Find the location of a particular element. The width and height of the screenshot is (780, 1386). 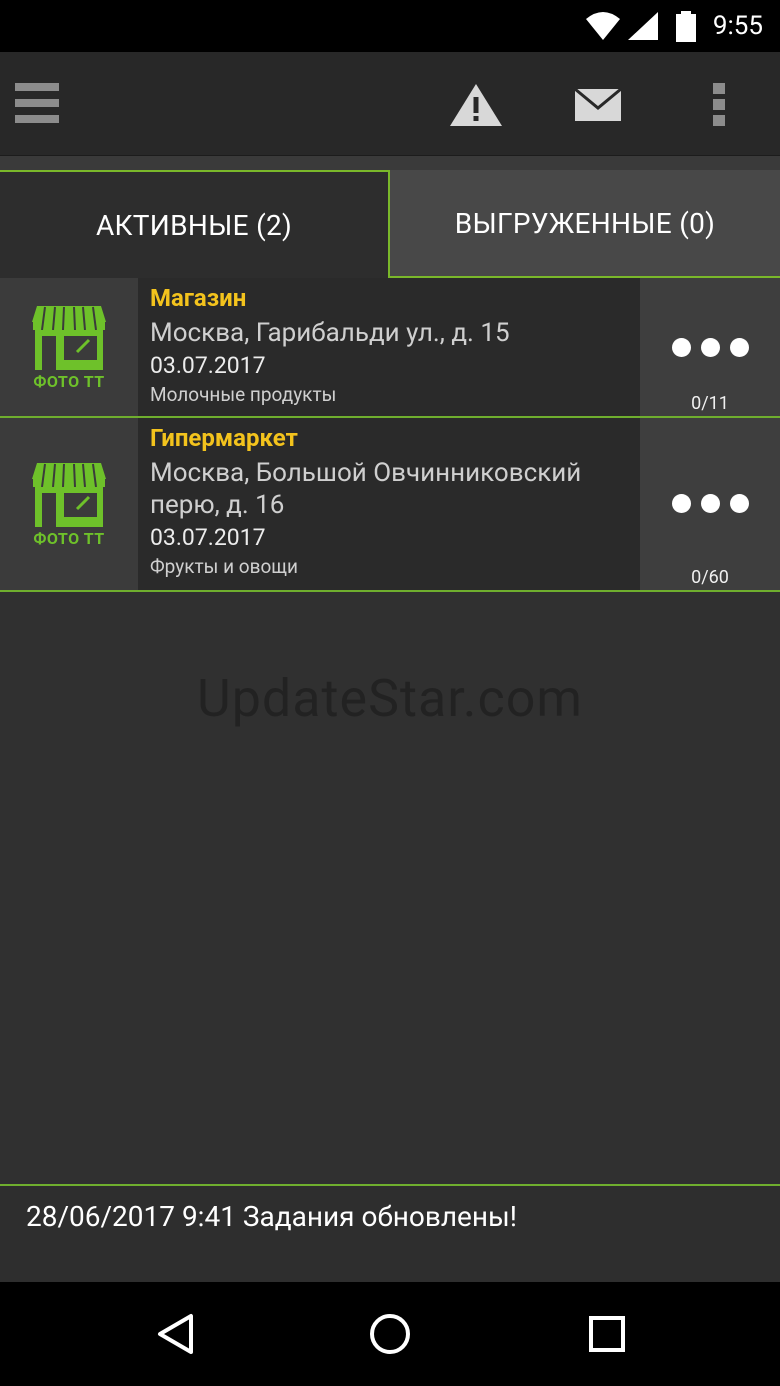

sync-status-bar: 28/06/2017 9:41 Задания обновлены! is located at coordinates (390, 1233).